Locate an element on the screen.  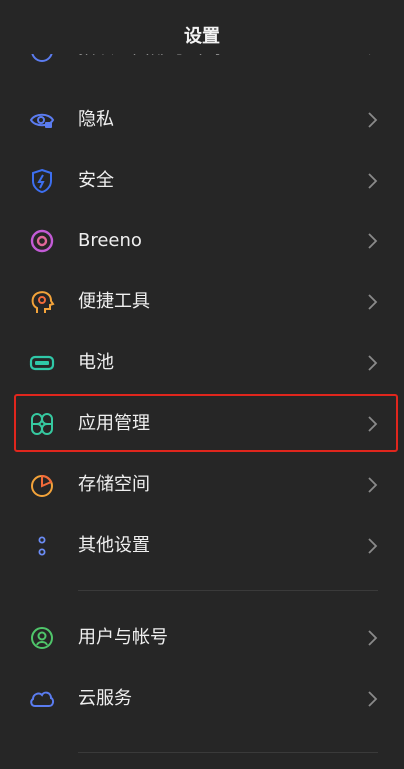
shield-bolt-icon is located at coordinates (42, 181).